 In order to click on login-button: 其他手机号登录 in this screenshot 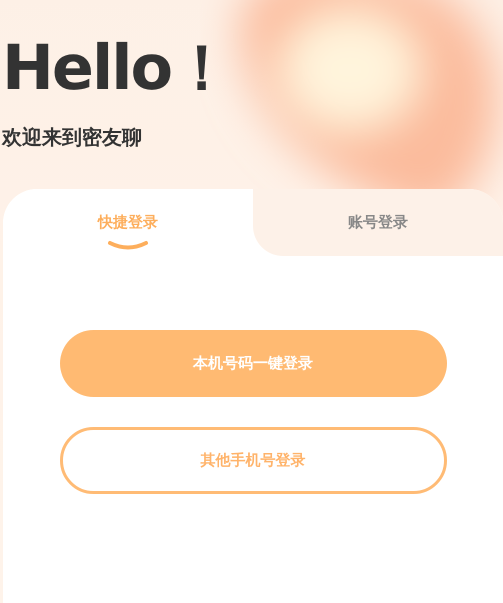, I will do `click(253, 460)`.